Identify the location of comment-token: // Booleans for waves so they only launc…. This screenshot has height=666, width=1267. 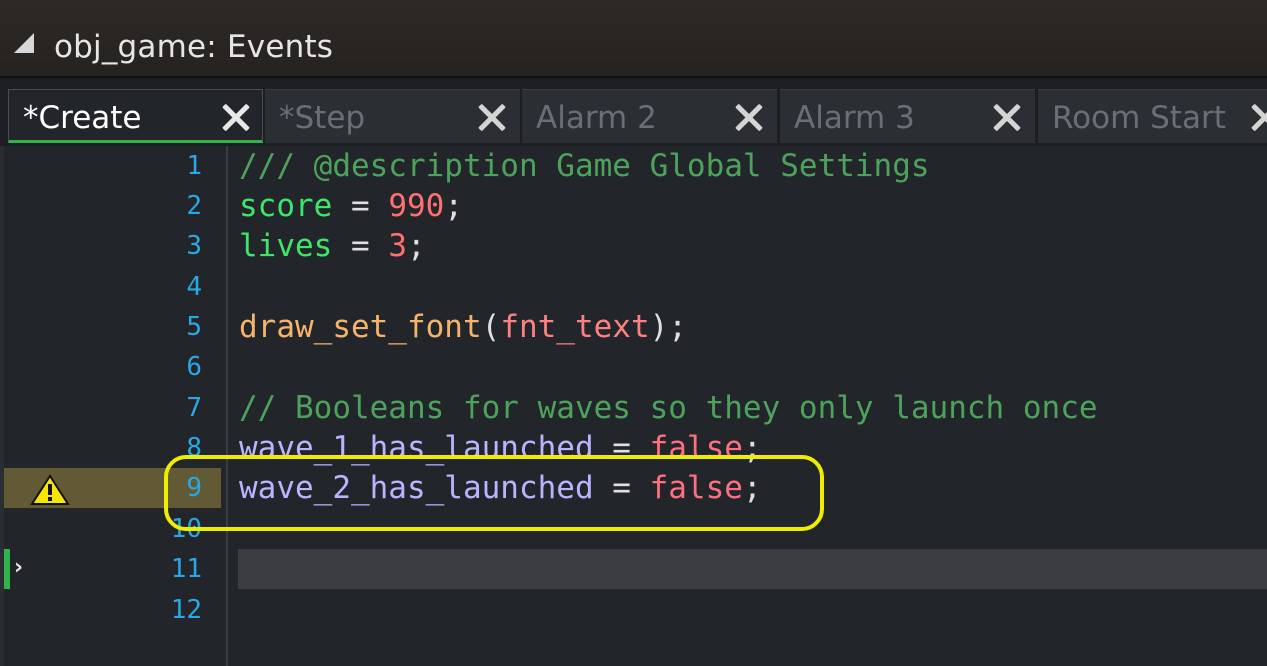
(668, 408).